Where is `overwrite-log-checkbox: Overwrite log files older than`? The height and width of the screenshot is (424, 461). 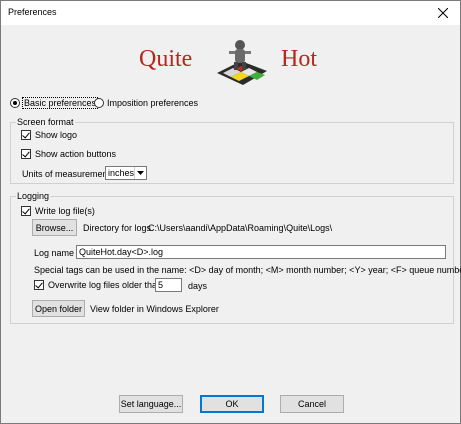 overwrite-log-checkbox: Overwrite log files older than is located at coordinates (98, 285).